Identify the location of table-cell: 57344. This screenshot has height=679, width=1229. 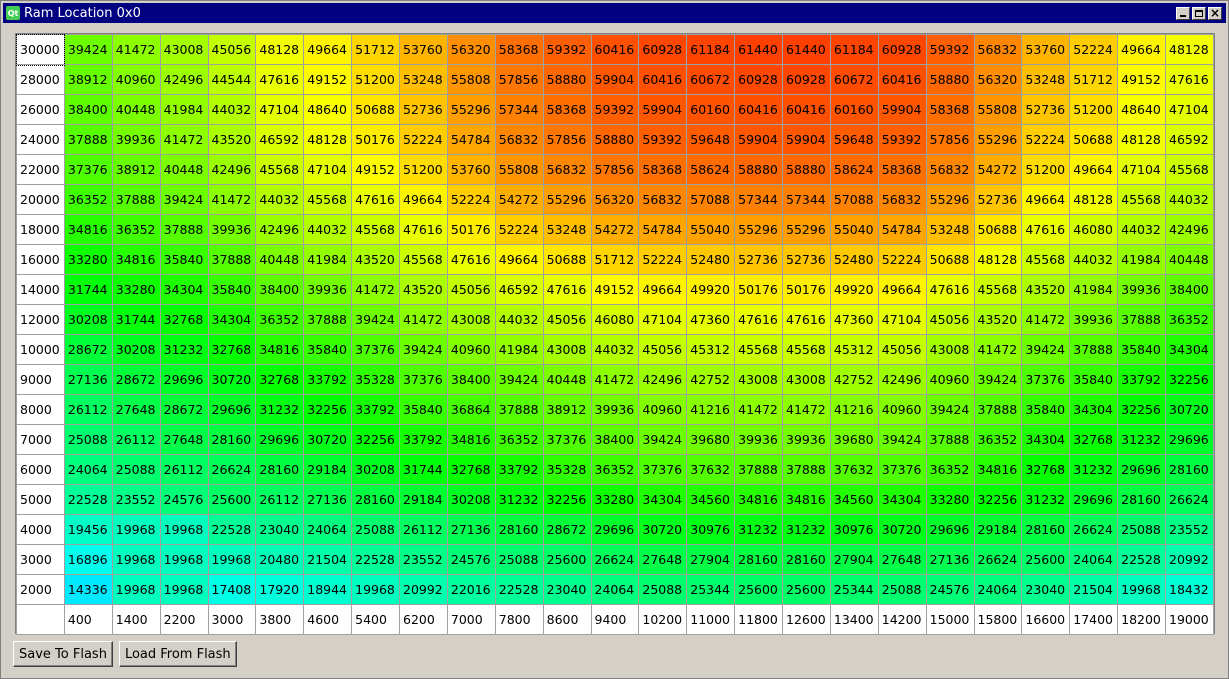
(758, 199).